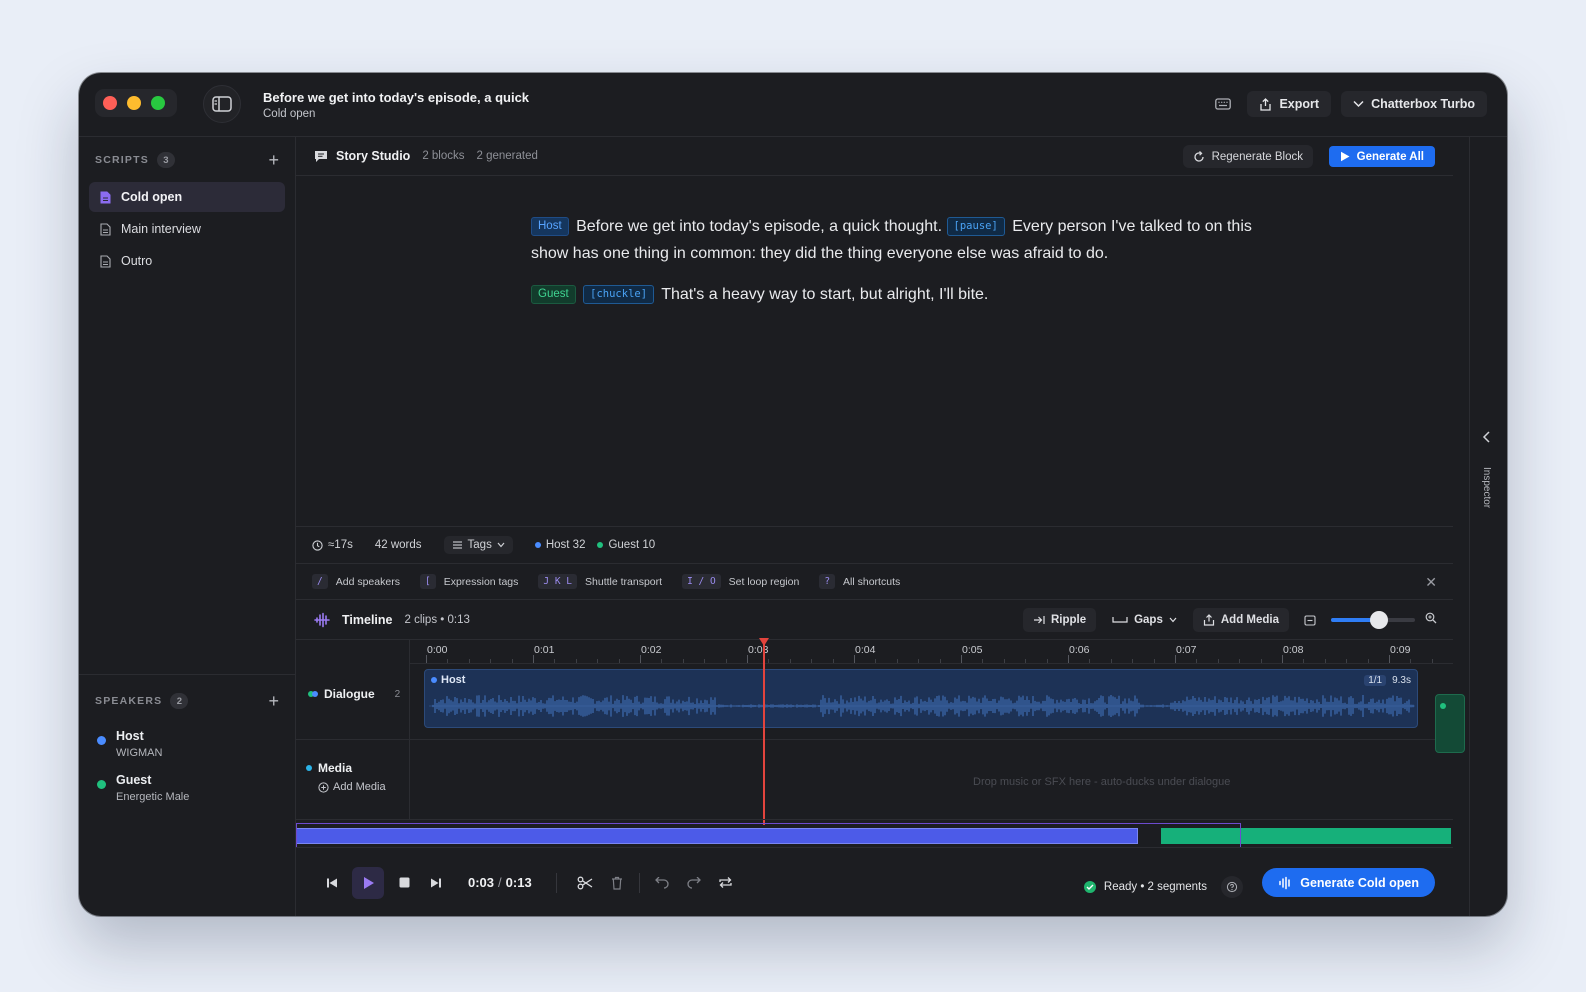 Image resolution: width=1586 pixels, height=992 pixels. Describe the element at coordinates (222, 104) in the screenshot. I see `sidebar-toggle-button` at that location.